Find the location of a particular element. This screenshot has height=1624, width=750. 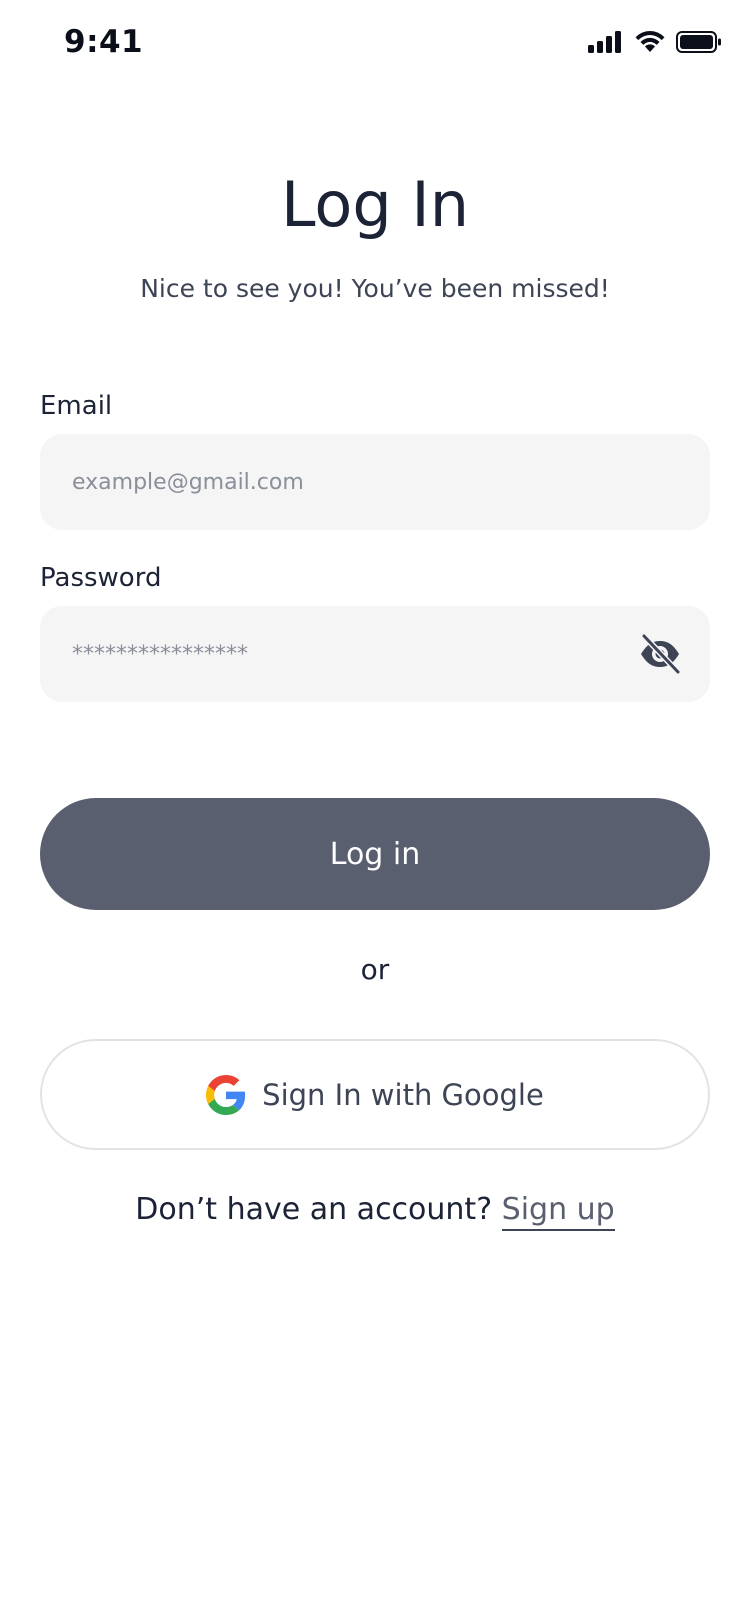

status-icons is located at coordinates (655, 44).